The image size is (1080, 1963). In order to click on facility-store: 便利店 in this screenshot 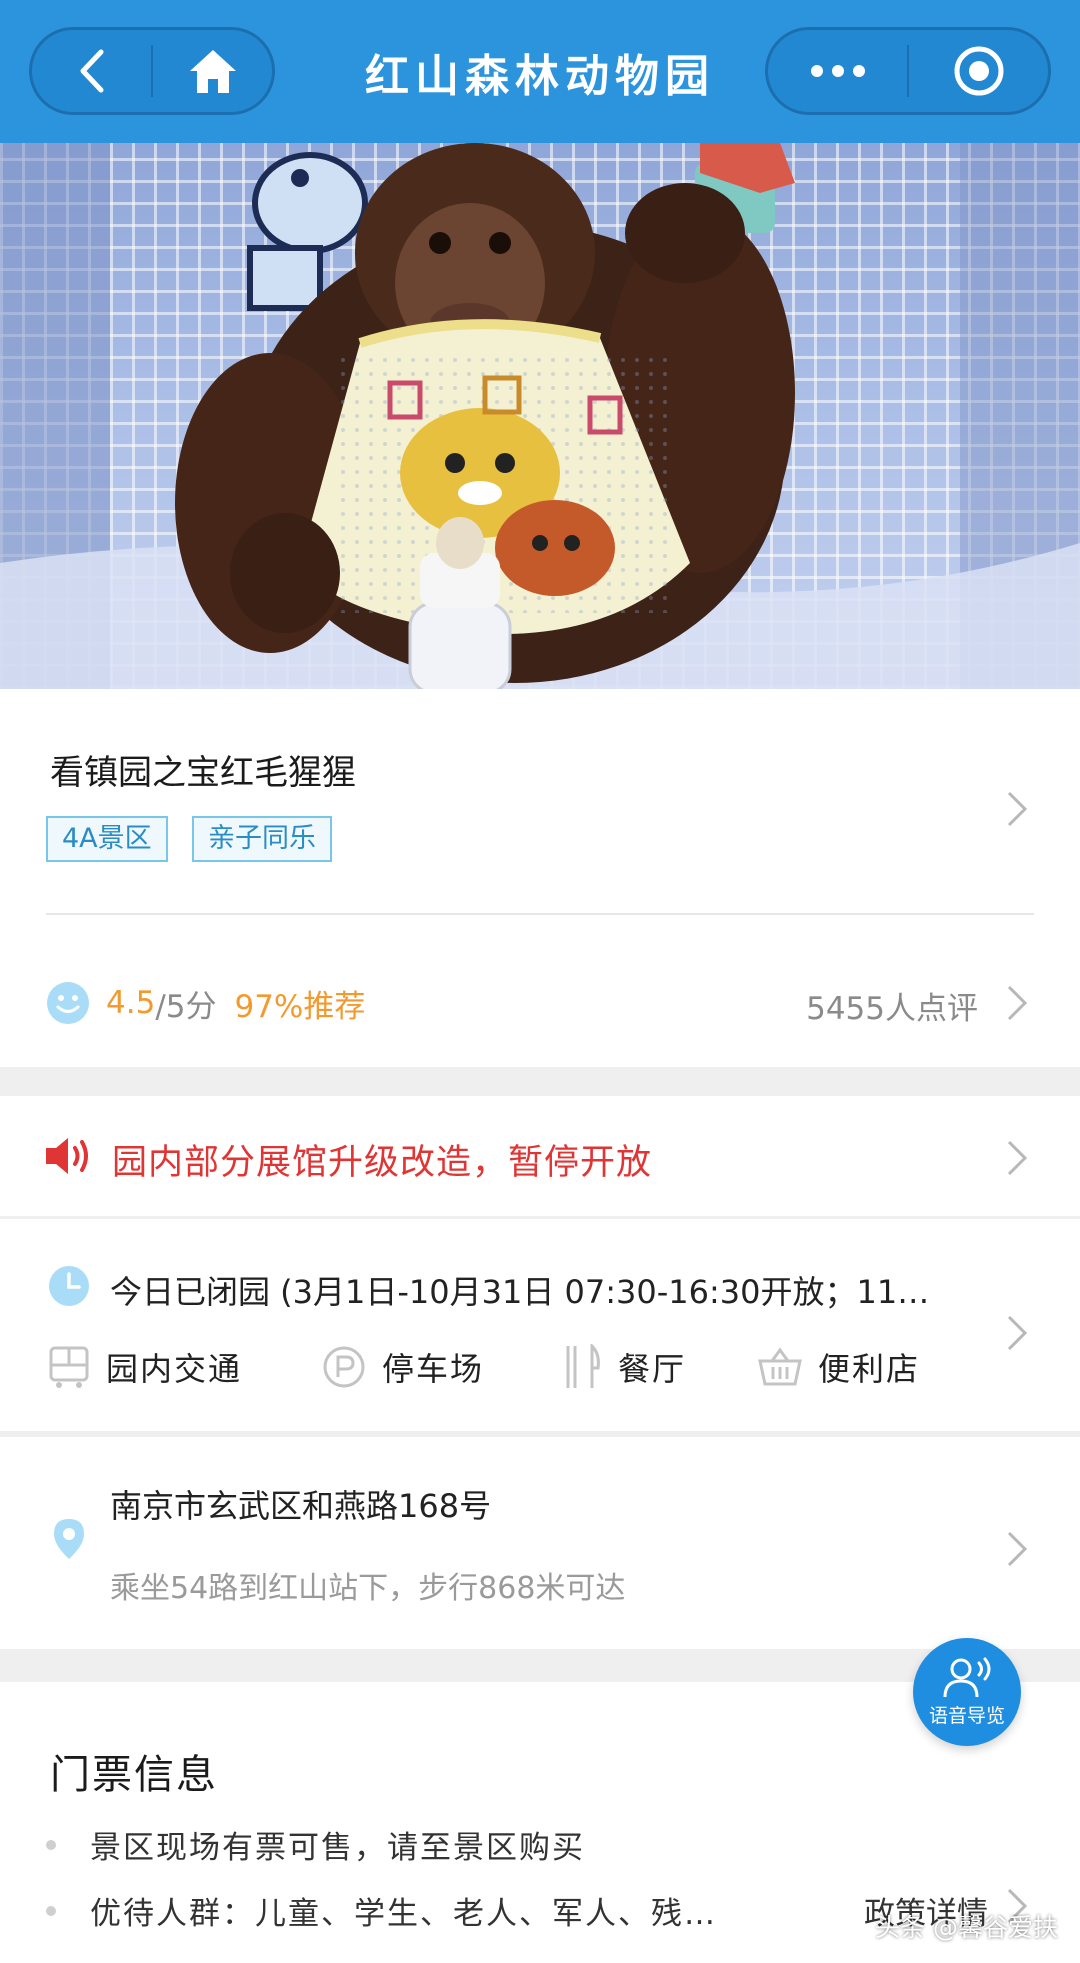, I will do `click(839, 1367)`.